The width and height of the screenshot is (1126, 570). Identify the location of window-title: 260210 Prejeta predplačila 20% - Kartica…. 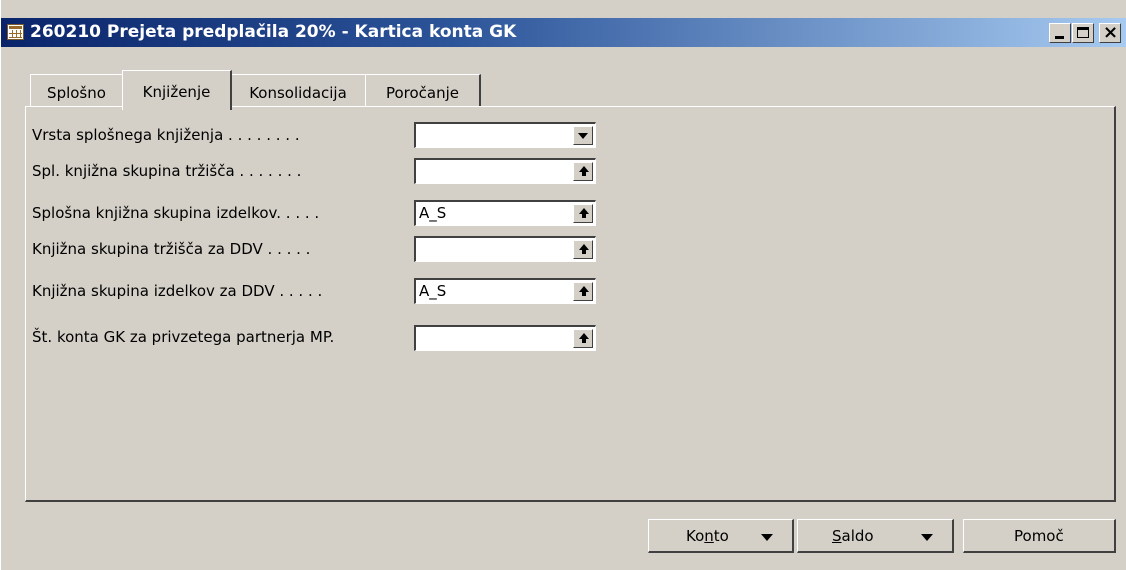
(273, 32).